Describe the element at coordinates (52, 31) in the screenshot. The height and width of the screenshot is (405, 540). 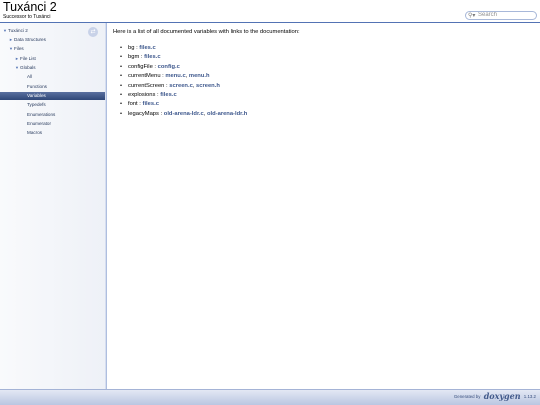
I see `sidebar-item-tux-nci-2: ▼Tuxánci 2` at that location.